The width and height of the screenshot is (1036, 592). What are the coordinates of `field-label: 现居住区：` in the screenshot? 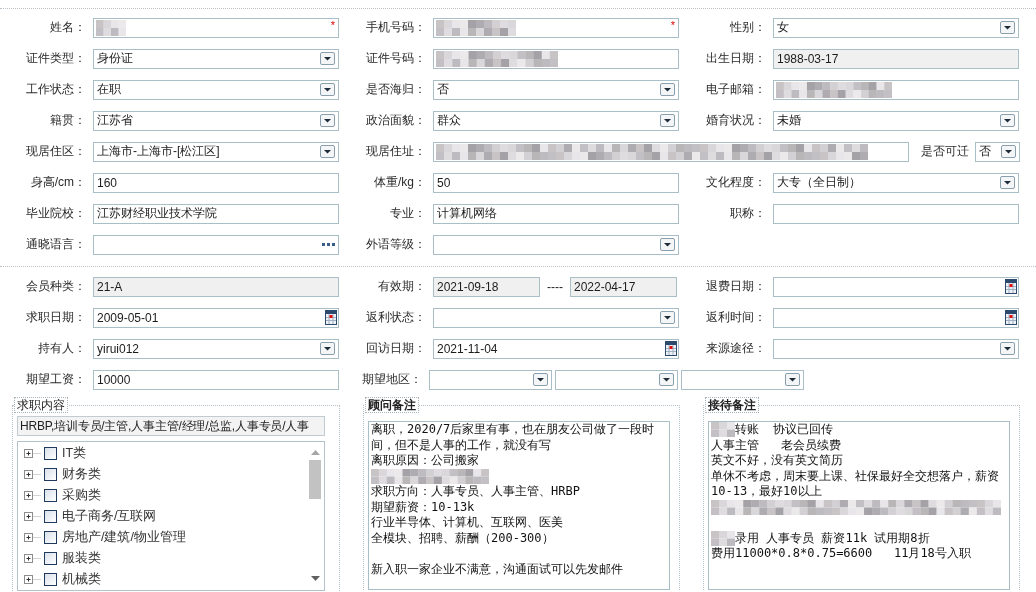 It's located at (55, 151).